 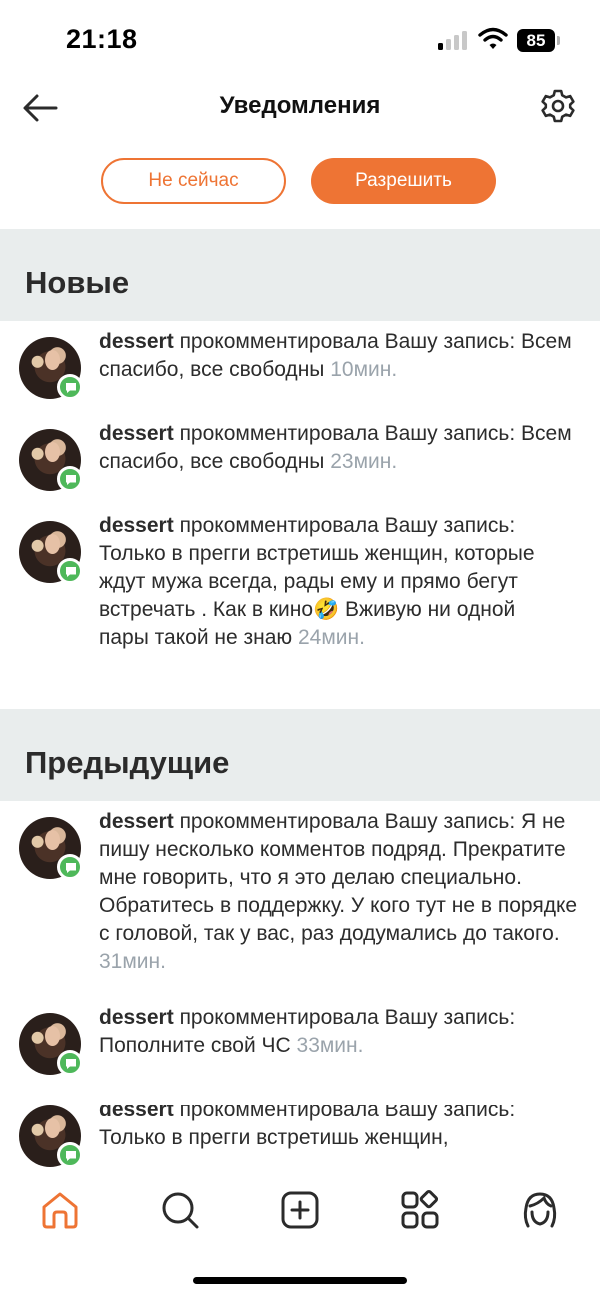 What do you see at coordinates (274, 1137) in the screenshot?
I see `notification-comment: Только в прегги встретишь женщин,` at bounding box center [274, 1137].